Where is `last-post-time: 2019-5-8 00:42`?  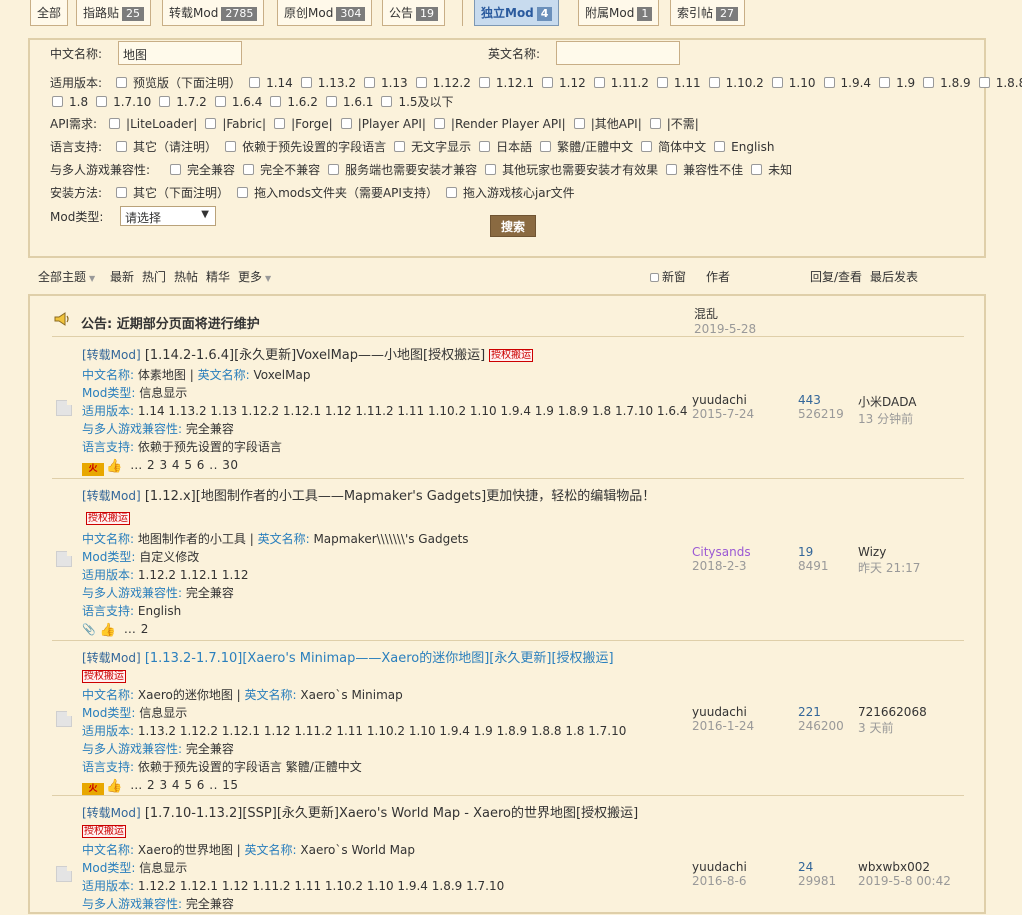 last-post-time: 2019-5-8 00:42 is located at coordinates (904, 881).